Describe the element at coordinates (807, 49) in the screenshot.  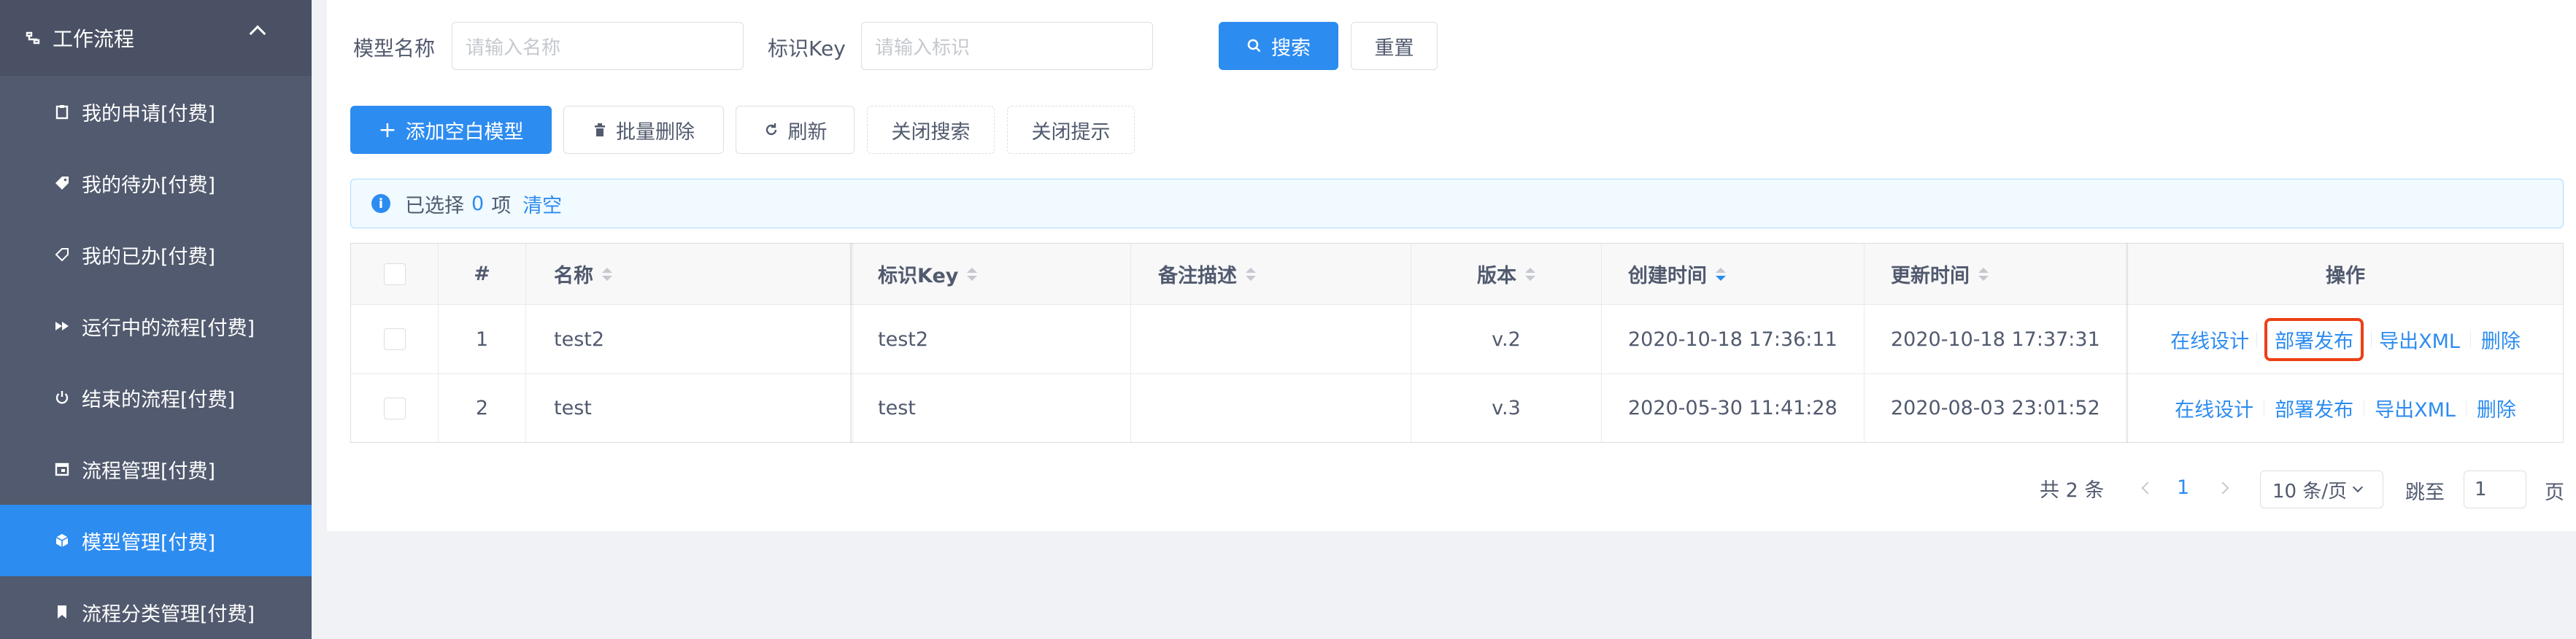
I see `key-label: 标识Key` at that location.